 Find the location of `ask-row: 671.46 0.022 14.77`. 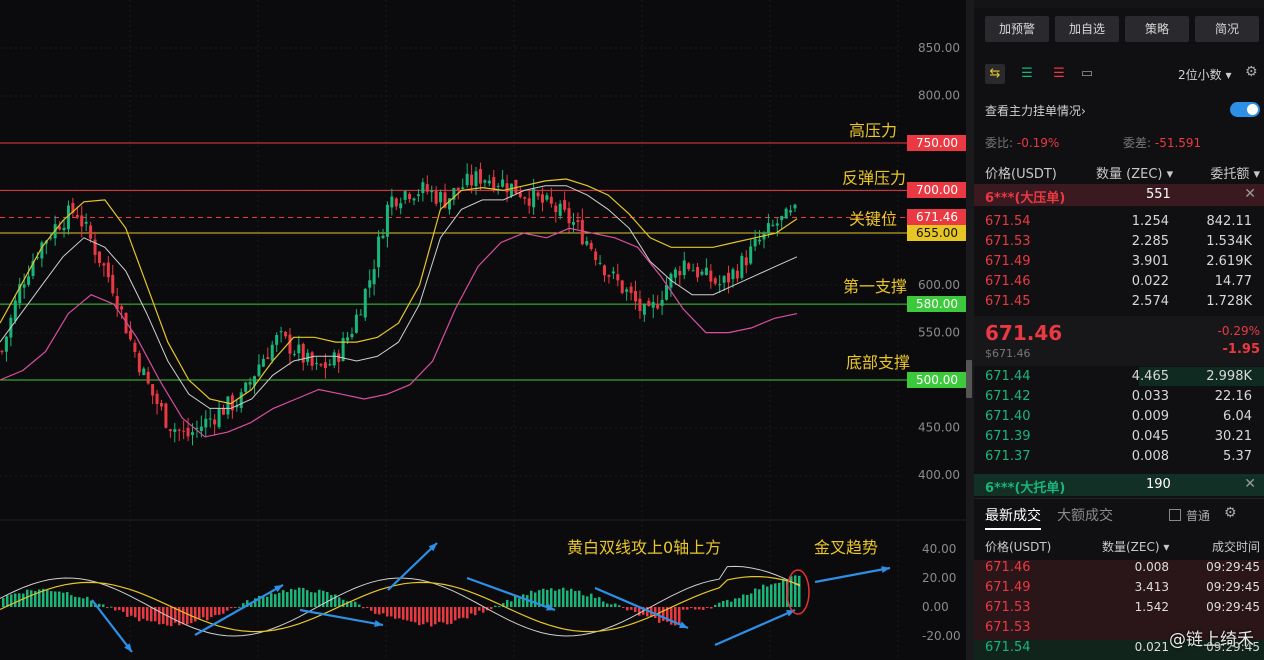

ask-row: 671.46 0.022 14.77 is located at coordinates (1119, 284).